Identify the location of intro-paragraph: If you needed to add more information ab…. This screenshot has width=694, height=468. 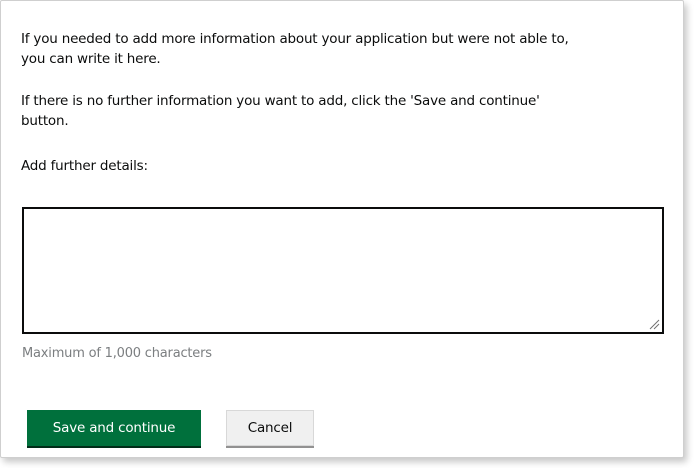
(351, 49).